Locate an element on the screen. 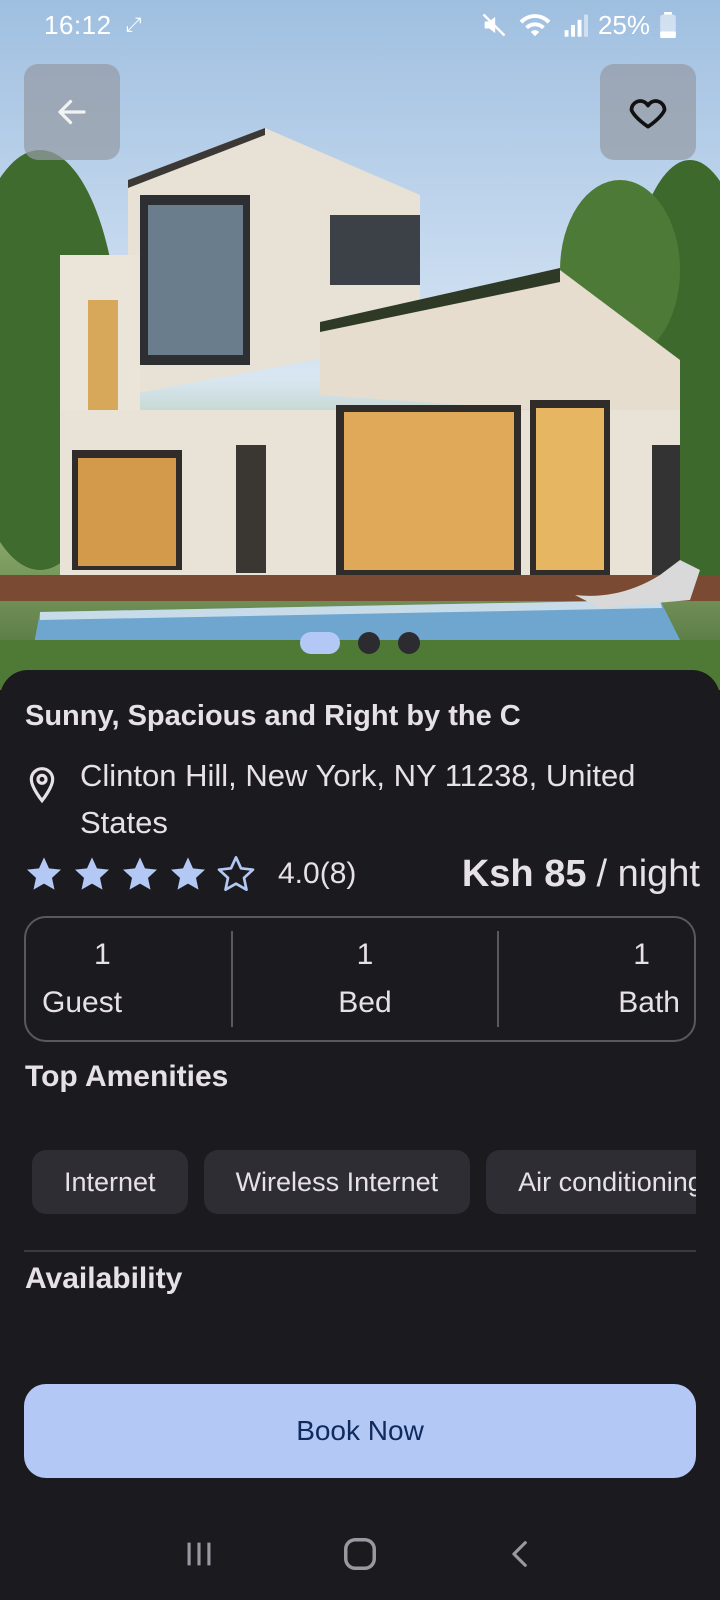 This screenshot has width=720, height=1600. heart-outline-icon is located at coordinates (648, 114).